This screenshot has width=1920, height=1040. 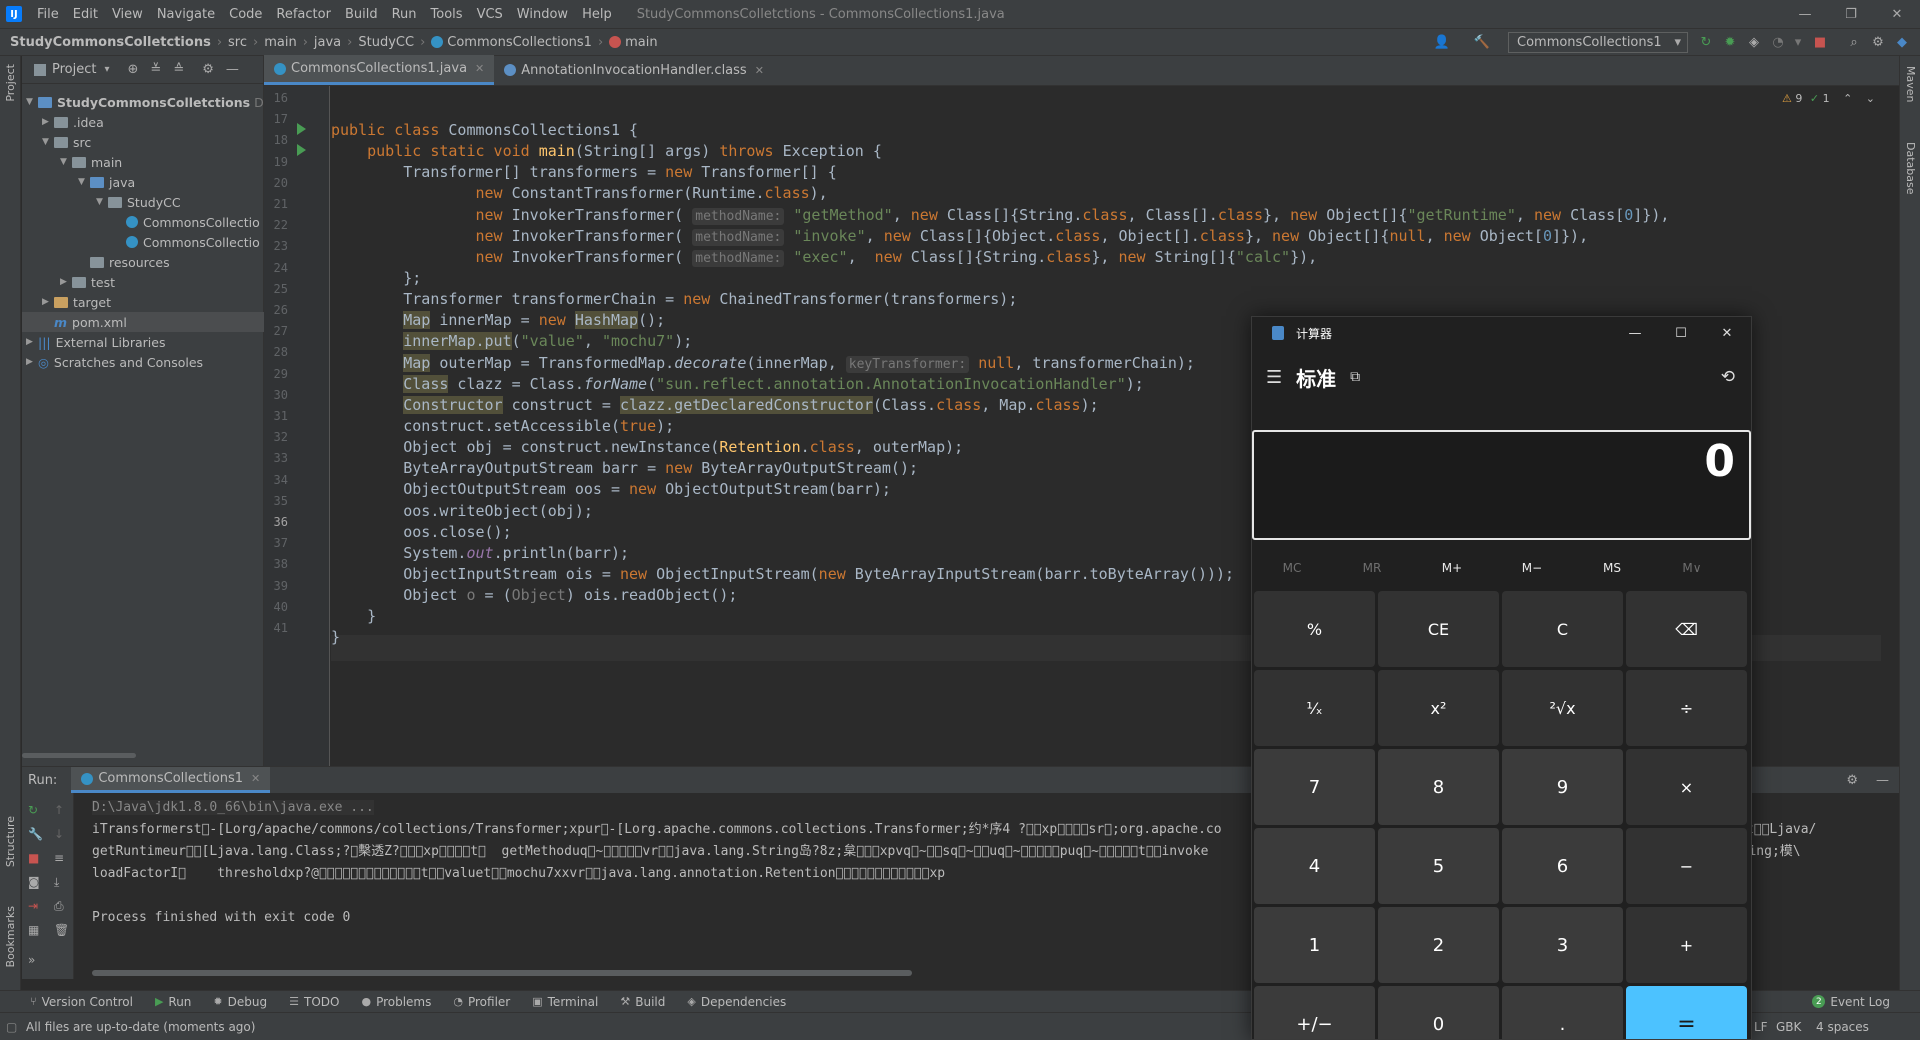 I want to click on digit-0-button: 0, so click(x=1438, y=1012).